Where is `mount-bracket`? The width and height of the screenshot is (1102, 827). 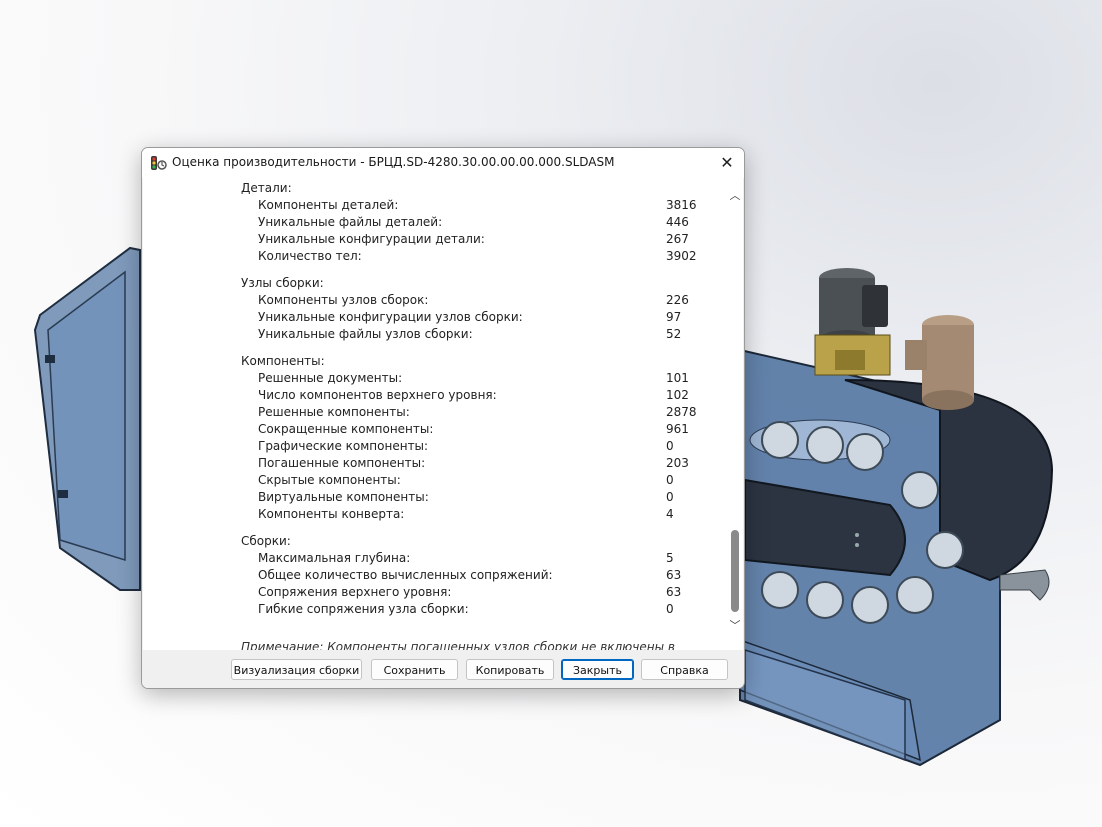 mount-bracket is located at coordinates (1024, 585).